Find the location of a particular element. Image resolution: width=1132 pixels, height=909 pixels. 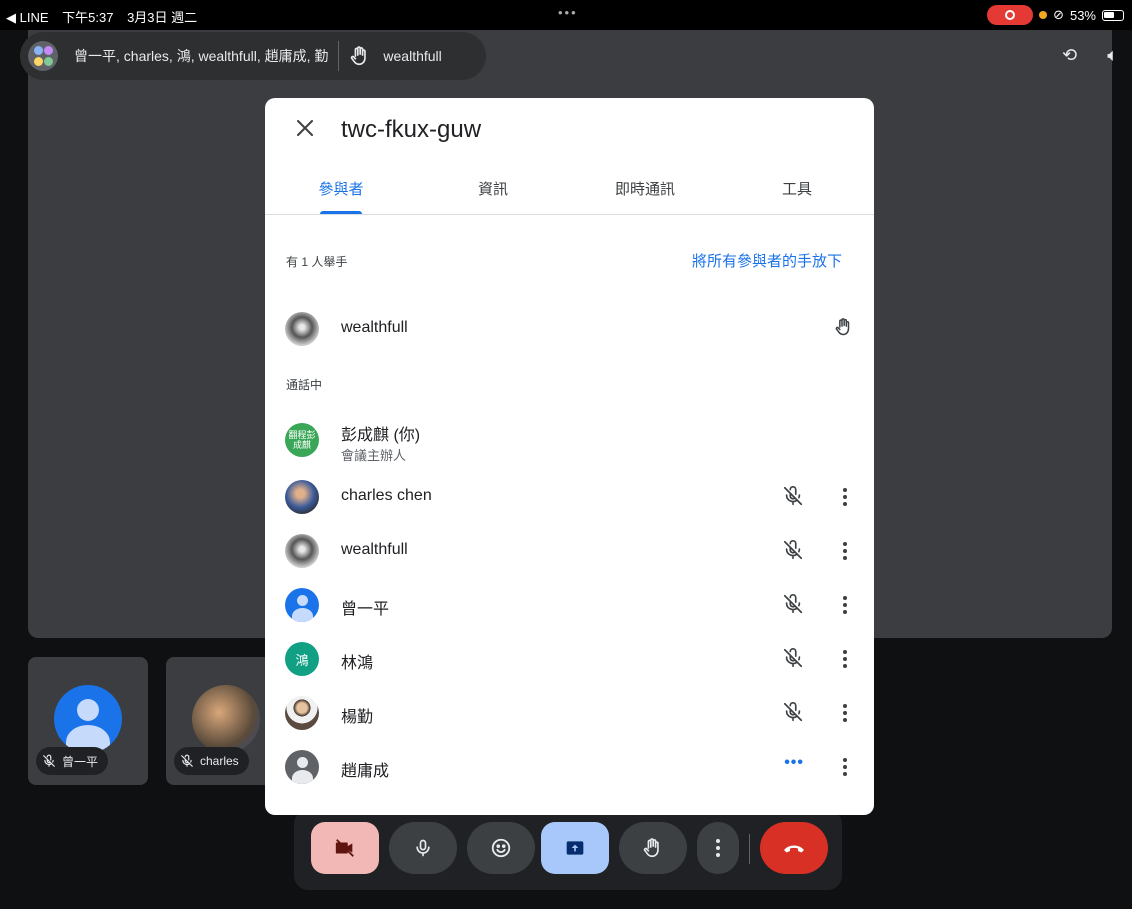

present-screen-icon is located at coordinates (575, 848).